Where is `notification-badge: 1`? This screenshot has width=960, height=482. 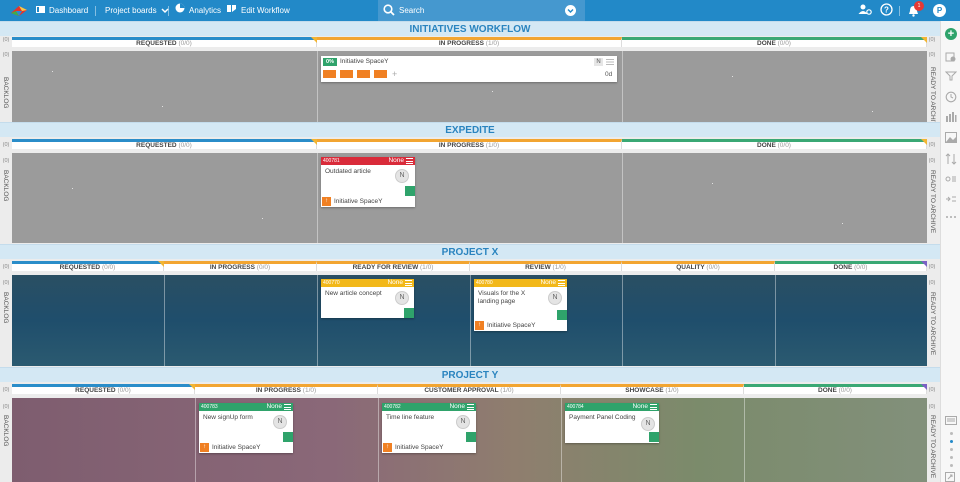
notification-badge: 1 is located at coordinates (919, 6).